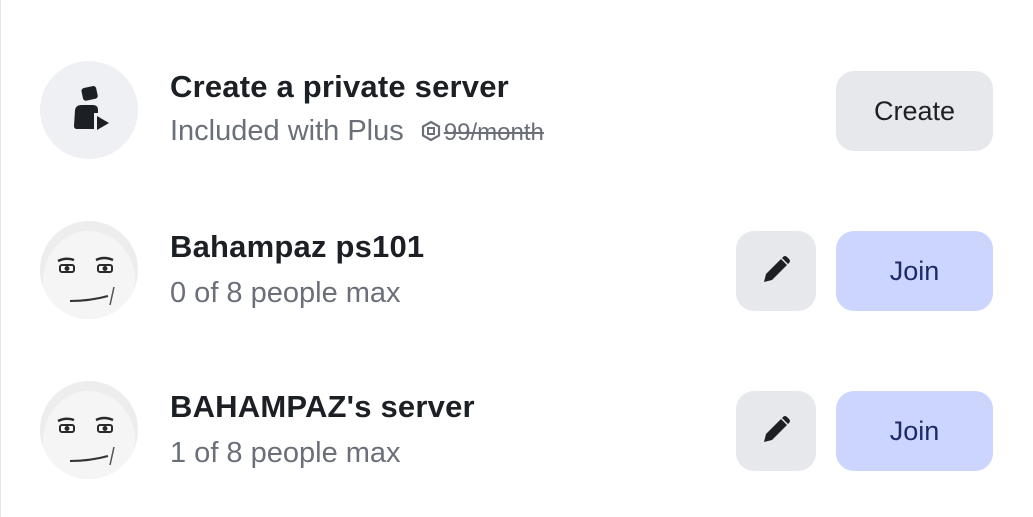  What do you see at coordinates (297, 246) in the screenshot?
I see `server-name: Bahampaz ps101` at bounding box center [297, 246].